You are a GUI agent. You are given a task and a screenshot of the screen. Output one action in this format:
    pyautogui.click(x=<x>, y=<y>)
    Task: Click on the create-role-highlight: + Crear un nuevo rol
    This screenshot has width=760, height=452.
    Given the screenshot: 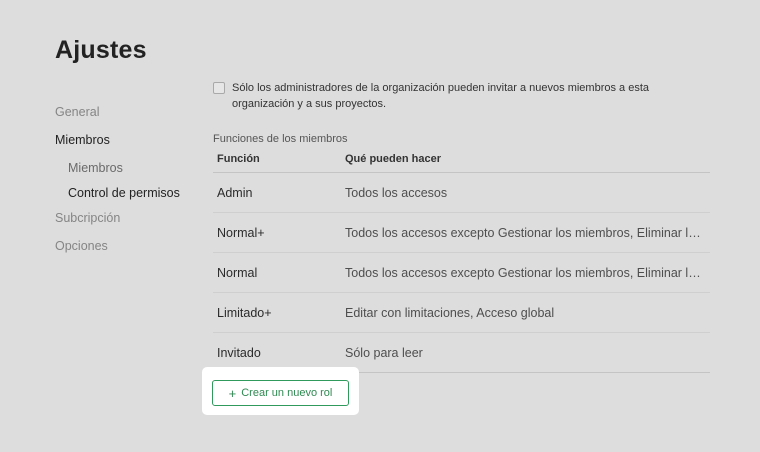 What is the action you would take?
    pyautogui.click(x=280, y=391)
    